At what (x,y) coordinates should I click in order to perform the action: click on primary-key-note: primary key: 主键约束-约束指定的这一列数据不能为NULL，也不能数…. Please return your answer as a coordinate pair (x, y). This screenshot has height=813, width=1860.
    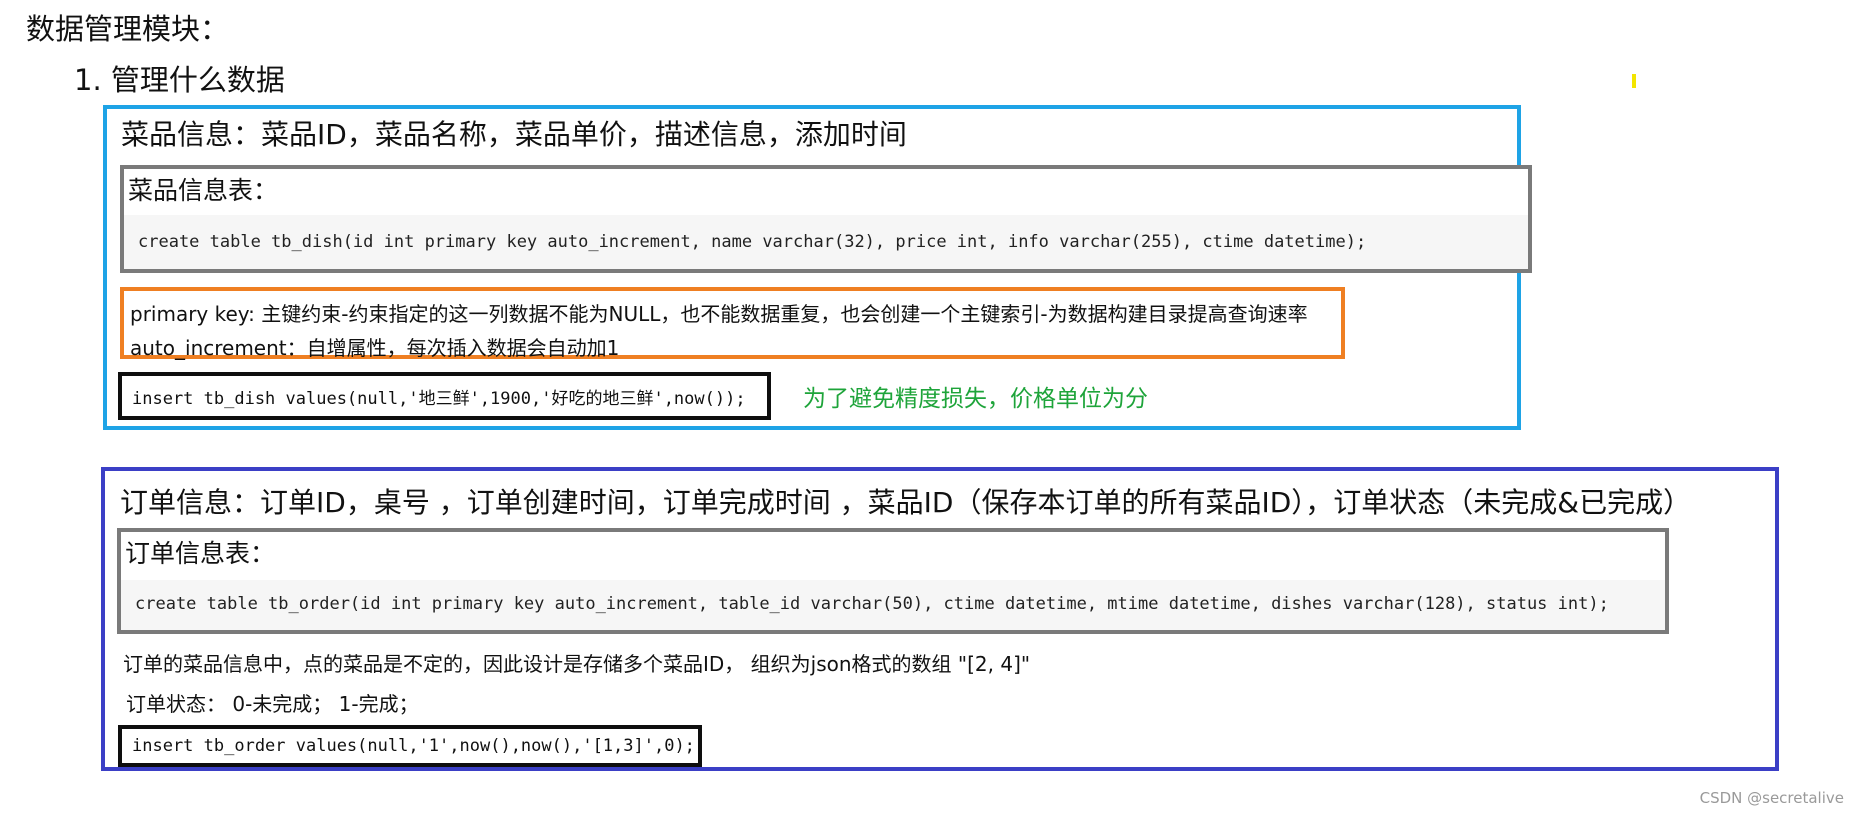
    Looking at the image, I should click on (719, 314).